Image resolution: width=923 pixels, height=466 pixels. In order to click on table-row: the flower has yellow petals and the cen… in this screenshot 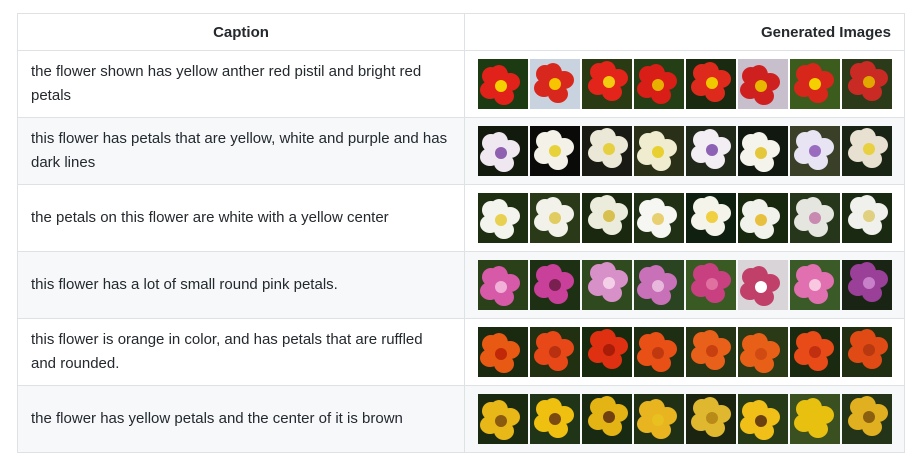, I will do `click(461, 419)`.